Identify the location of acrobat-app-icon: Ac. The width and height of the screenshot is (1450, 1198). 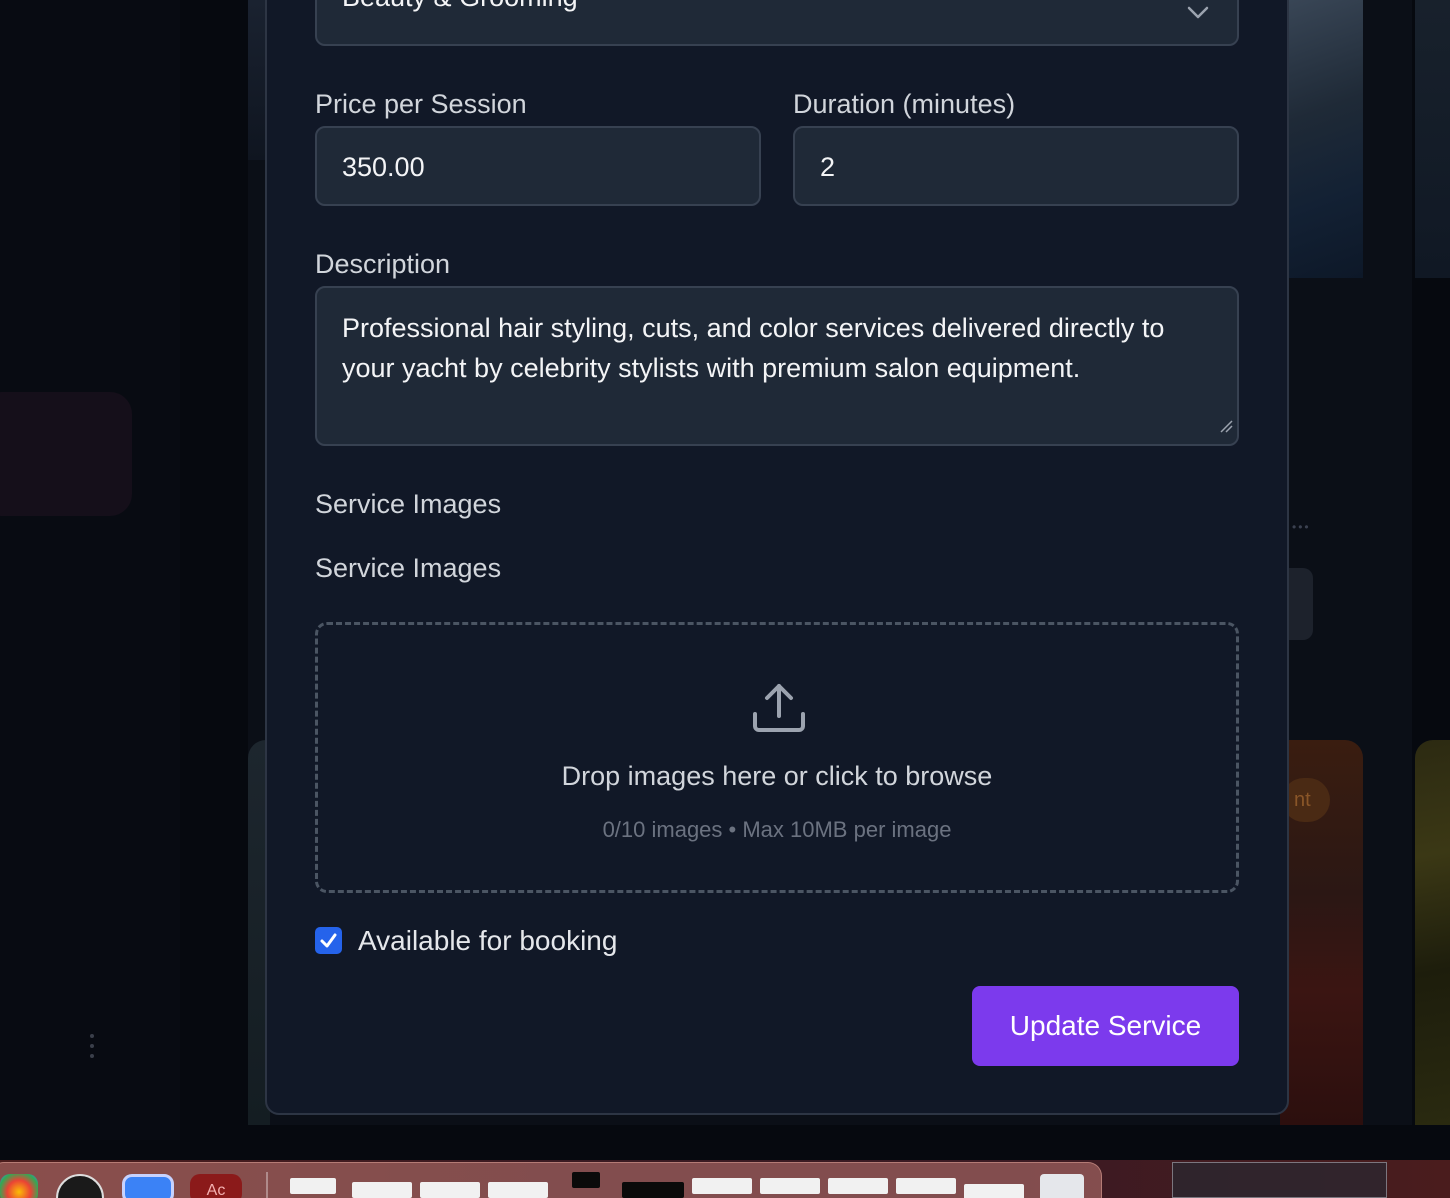
(216, 1186).